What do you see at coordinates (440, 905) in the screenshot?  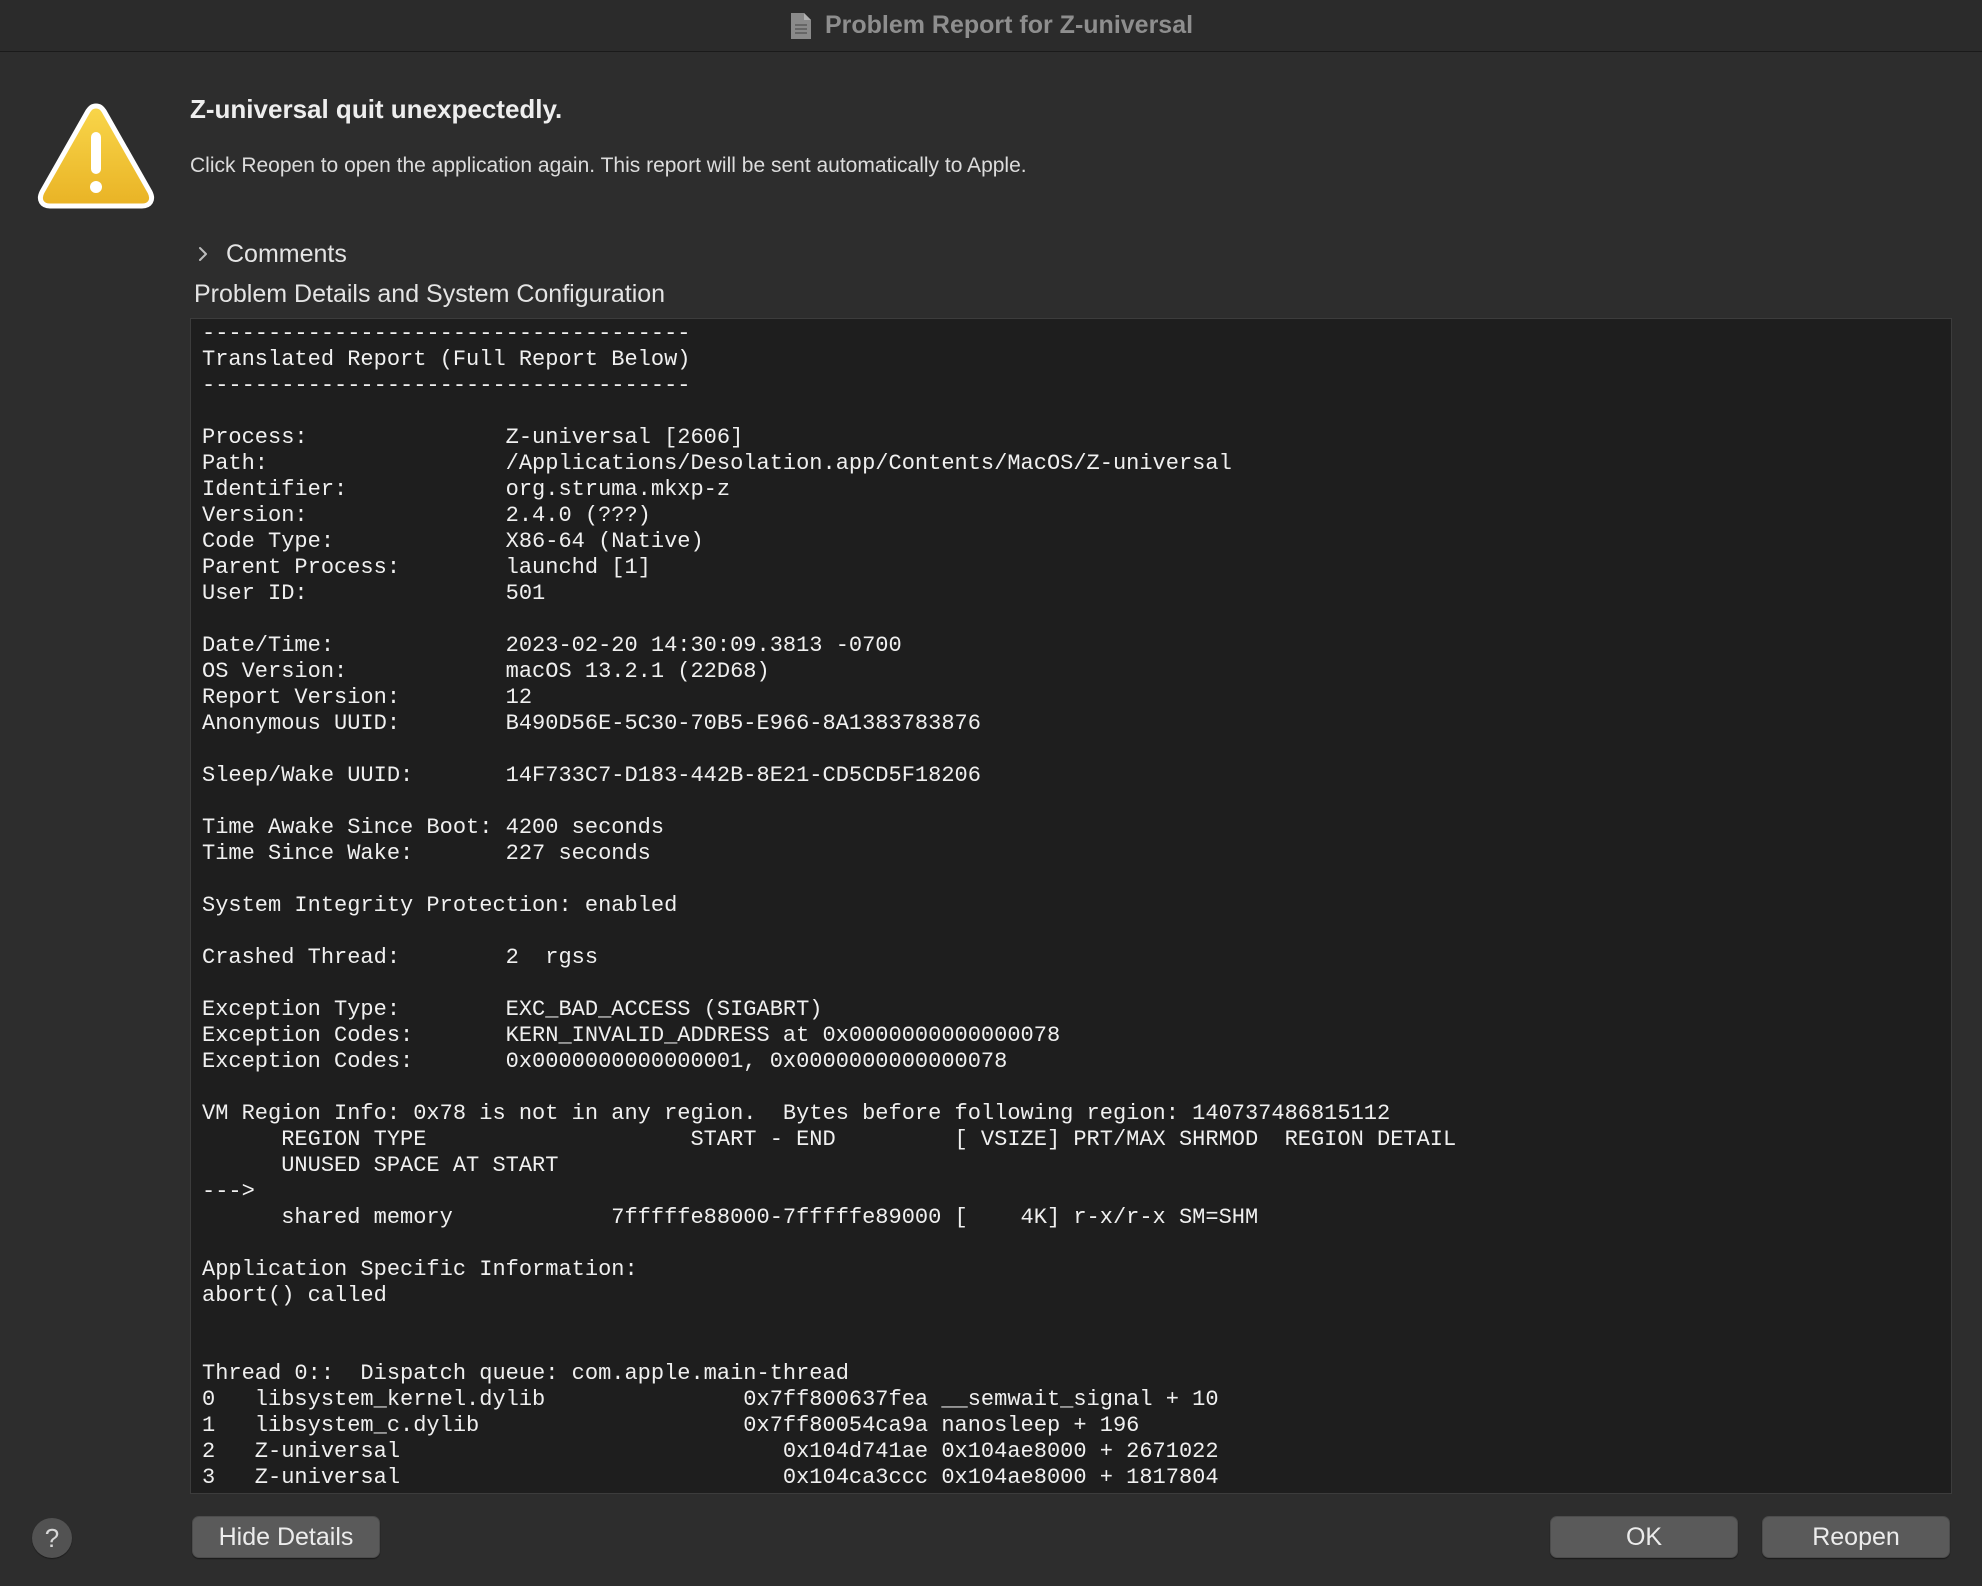 I see `report-line: System Integrity Protection: enabled` at bounding box center [440, 905].